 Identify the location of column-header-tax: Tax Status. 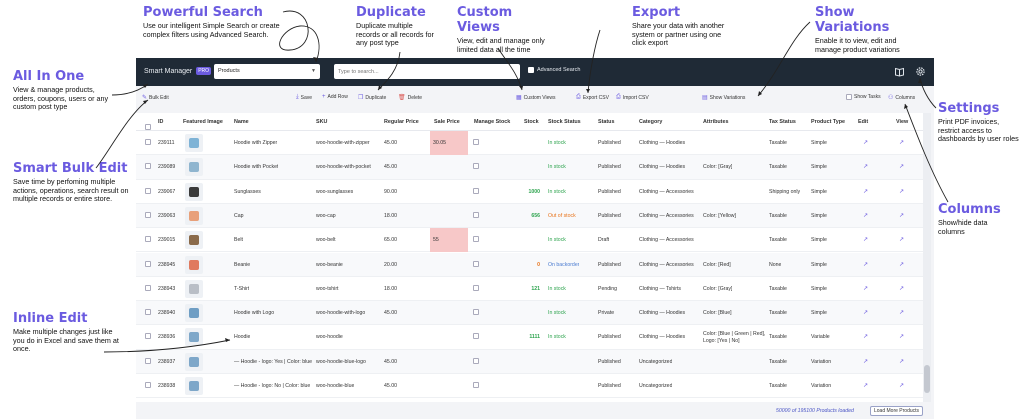
(782, 122).